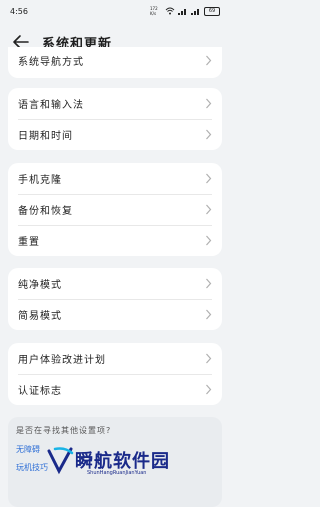  What do you see at coordinates (32, 467) in the screenshot?
I see `link-tips: 玩机技巧` at bounding box center [32, 467].